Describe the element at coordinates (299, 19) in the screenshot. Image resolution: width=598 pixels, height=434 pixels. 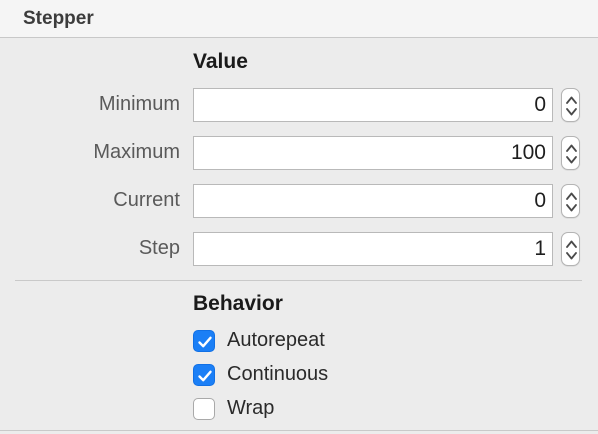
I see `inspector-header: Stepper` at that location.